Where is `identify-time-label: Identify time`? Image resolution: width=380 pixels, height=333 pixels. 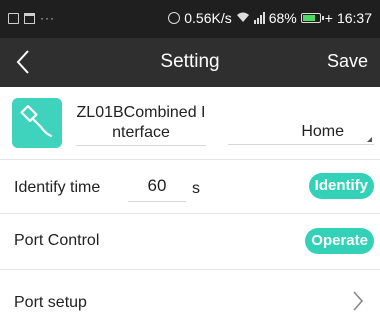 identify-time-label: Identify time is located at coordinates (57, 187).